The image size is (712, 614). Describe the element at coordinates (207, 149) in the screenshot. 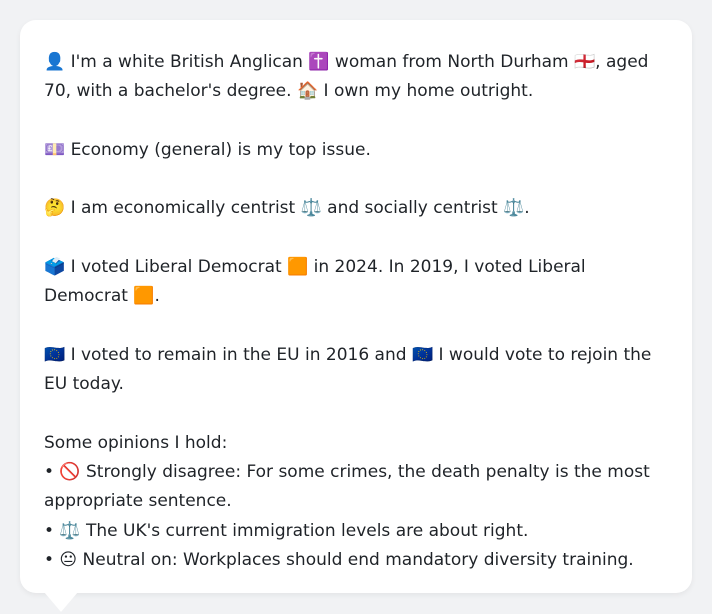

I see `top-issue-text: 💷 Economy (general) is my top issue.` at that location.